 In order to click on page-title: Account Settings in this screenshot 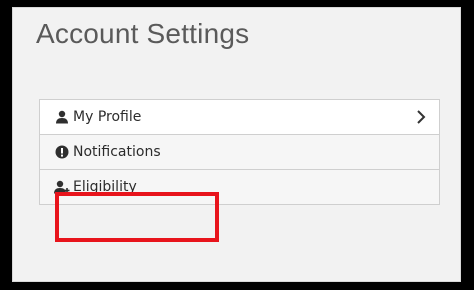, I will do `click(143, 33)`.